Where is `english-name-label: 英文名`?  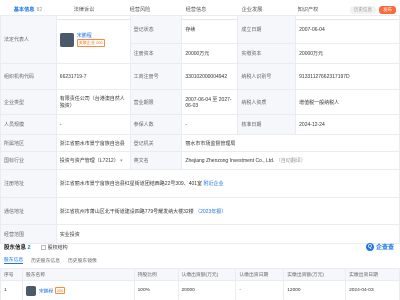 english-name-label: 英文名 is located at coordinates (156, 160).